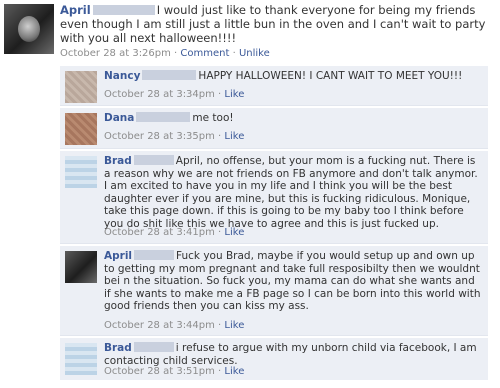  What do you see at coordinates (159, 136) in the screenshot?
I see `comment-timestamp: October 28 at 3:35pm` at bounding box center [159, 136].